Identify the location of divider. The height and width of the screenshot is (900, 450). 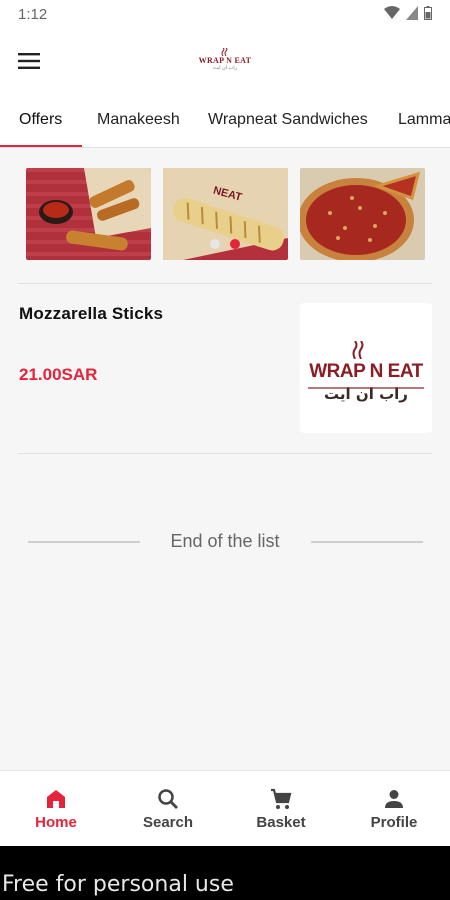
(225, 453).